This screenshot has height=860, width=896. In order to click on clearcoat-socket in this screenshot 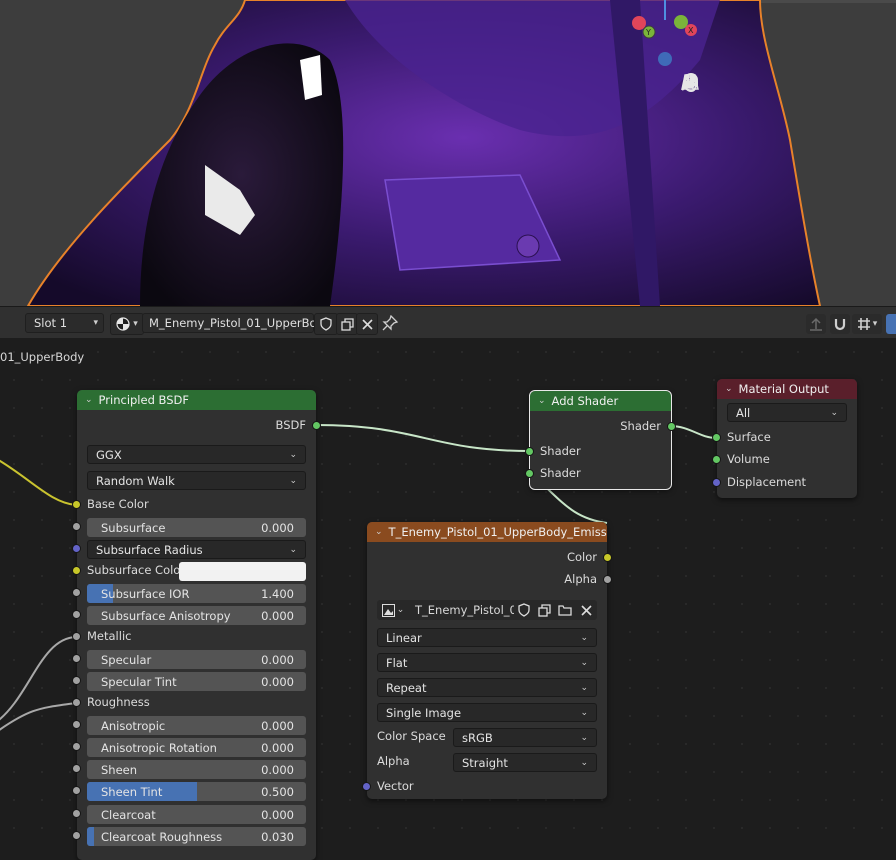, I will do `click(76, 813)`.